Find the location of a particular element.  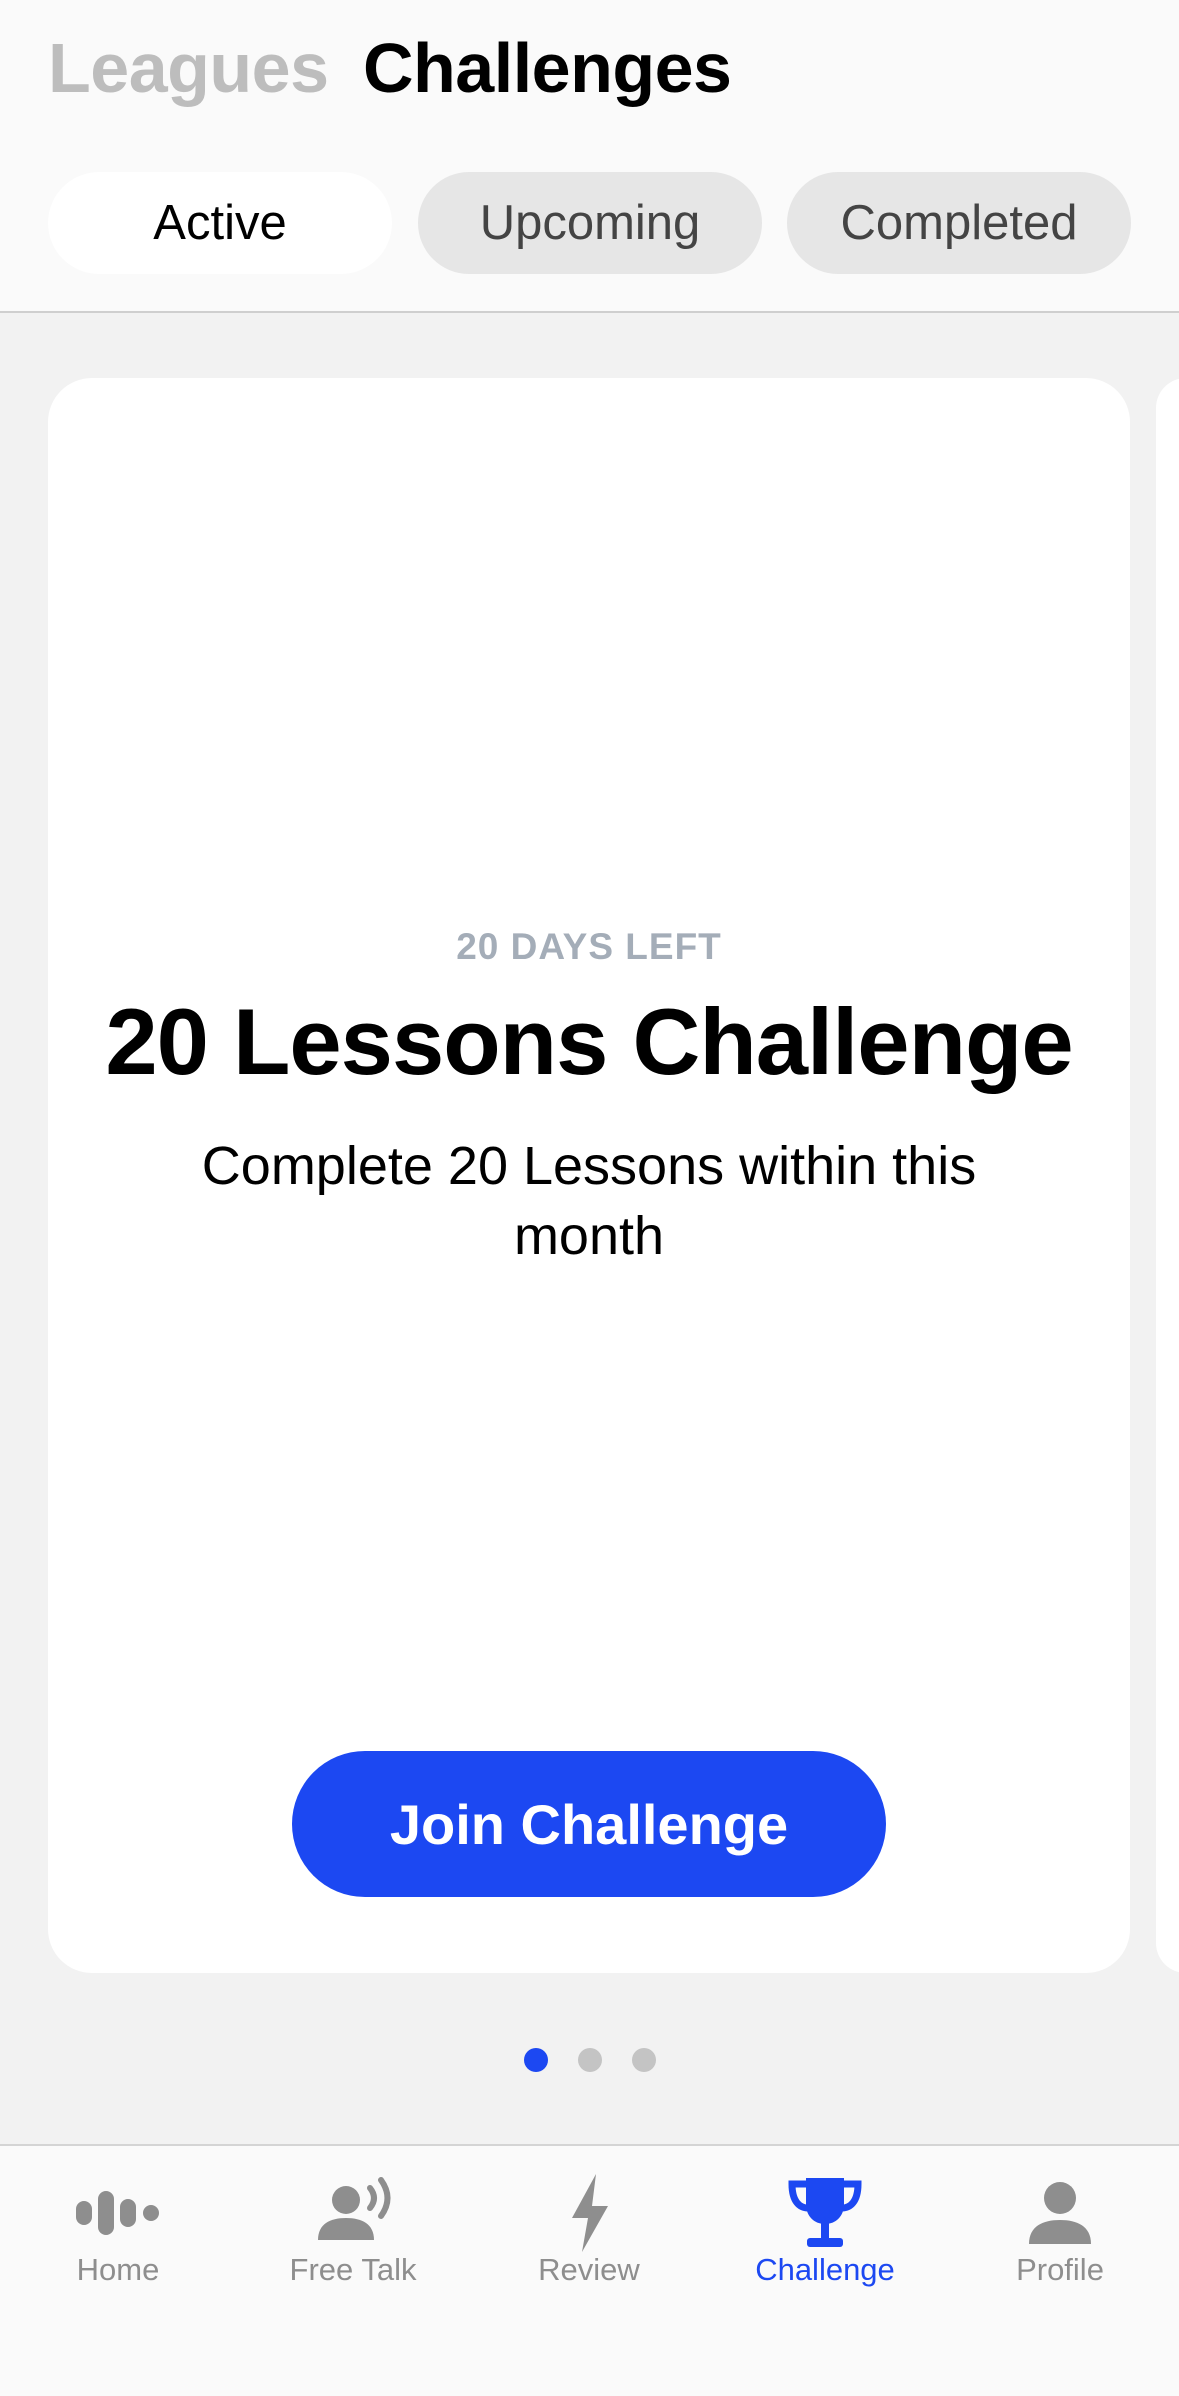

tabbar-label-review: Review is located at coordinates (589, 2269).